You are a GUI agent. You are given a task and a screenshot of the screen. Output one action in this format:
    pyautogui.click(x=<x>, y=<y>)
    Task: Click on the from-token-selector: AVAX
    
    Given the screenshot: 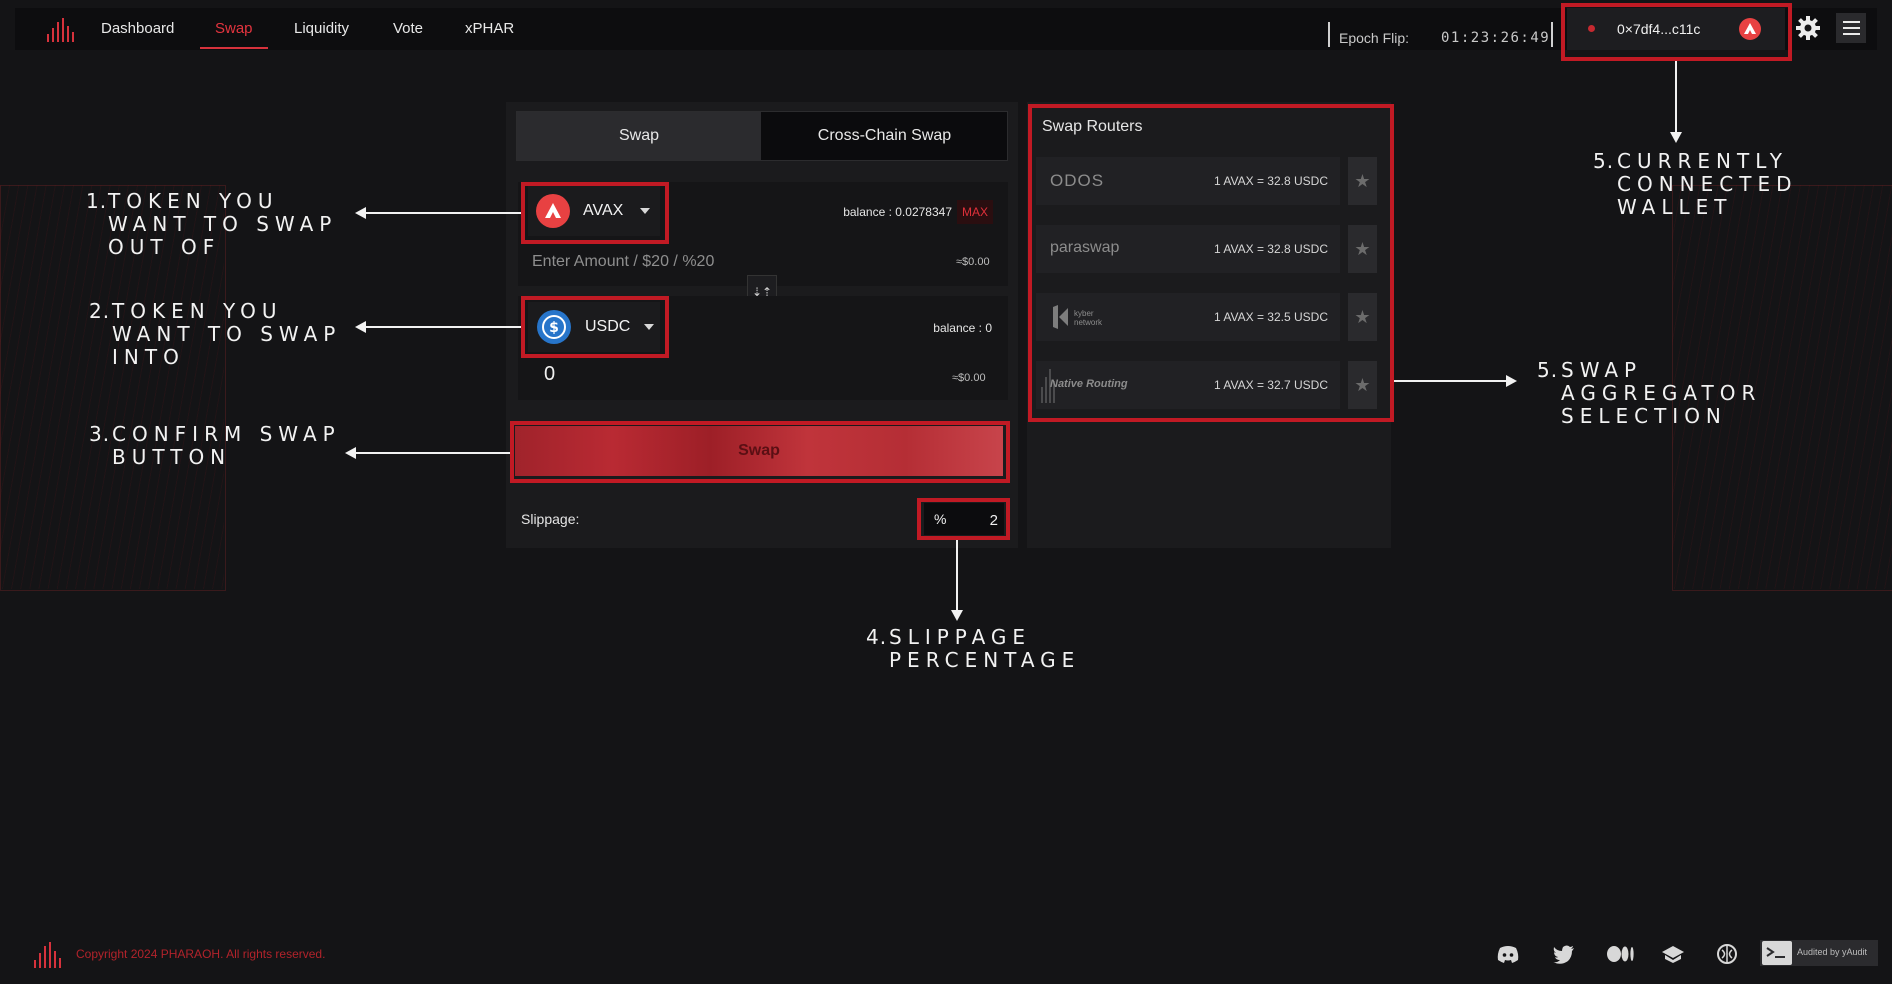 What is the action you would take?
    pyautogui.click(x=594, y=211)
    